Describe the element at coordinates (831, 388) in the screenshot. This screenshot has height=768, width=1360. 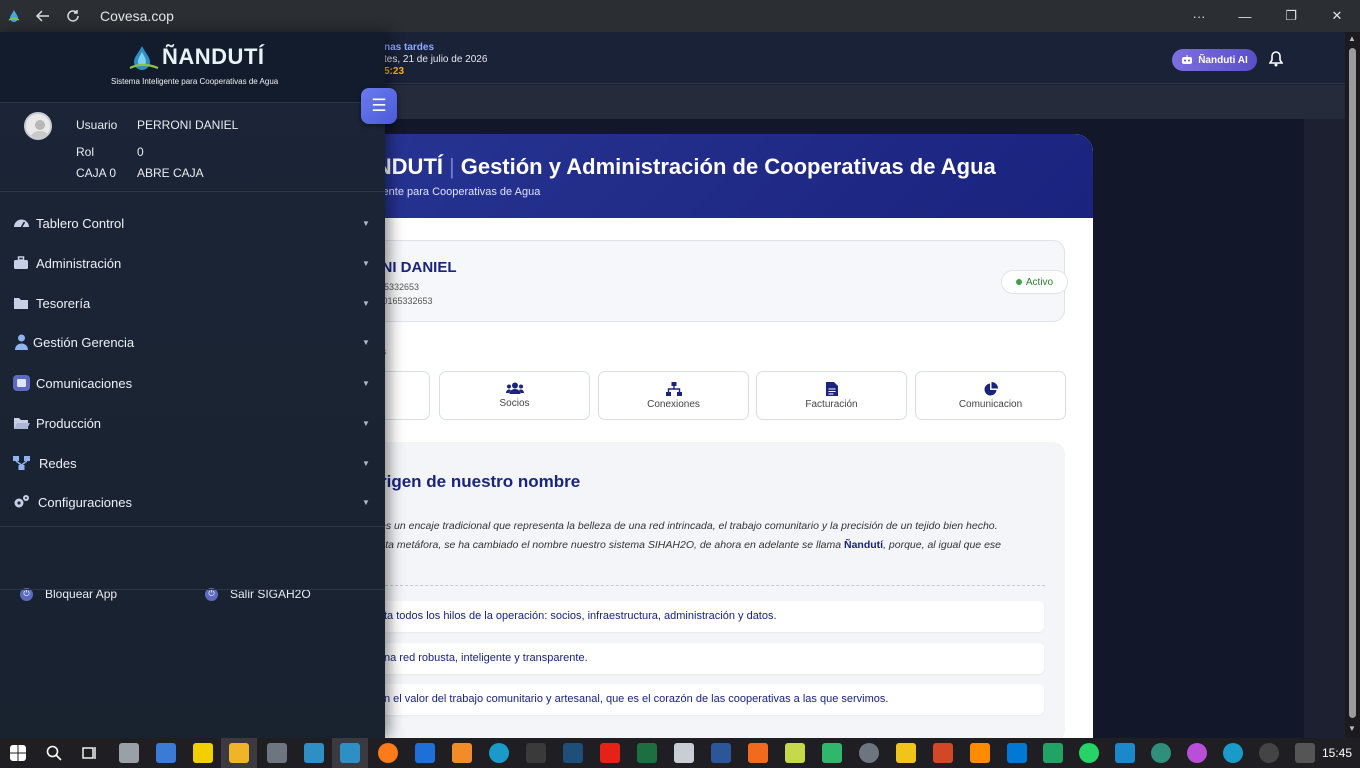
I see `invoice-icon` at that location.